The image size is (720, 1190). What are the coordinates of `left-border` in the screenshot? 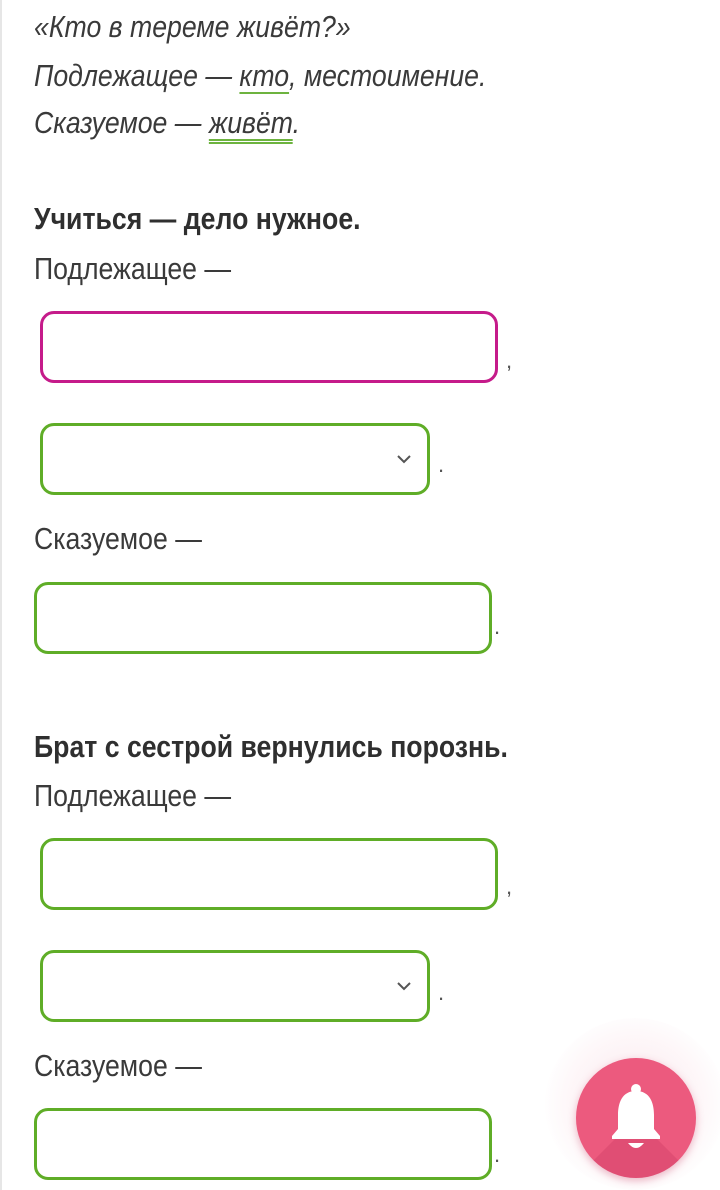 It's located at (1, 595).